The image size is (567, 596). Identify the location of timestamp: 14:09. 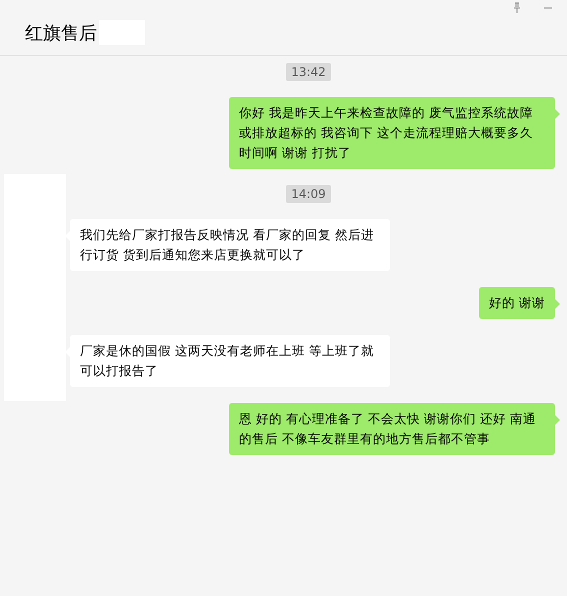
(308, 194).